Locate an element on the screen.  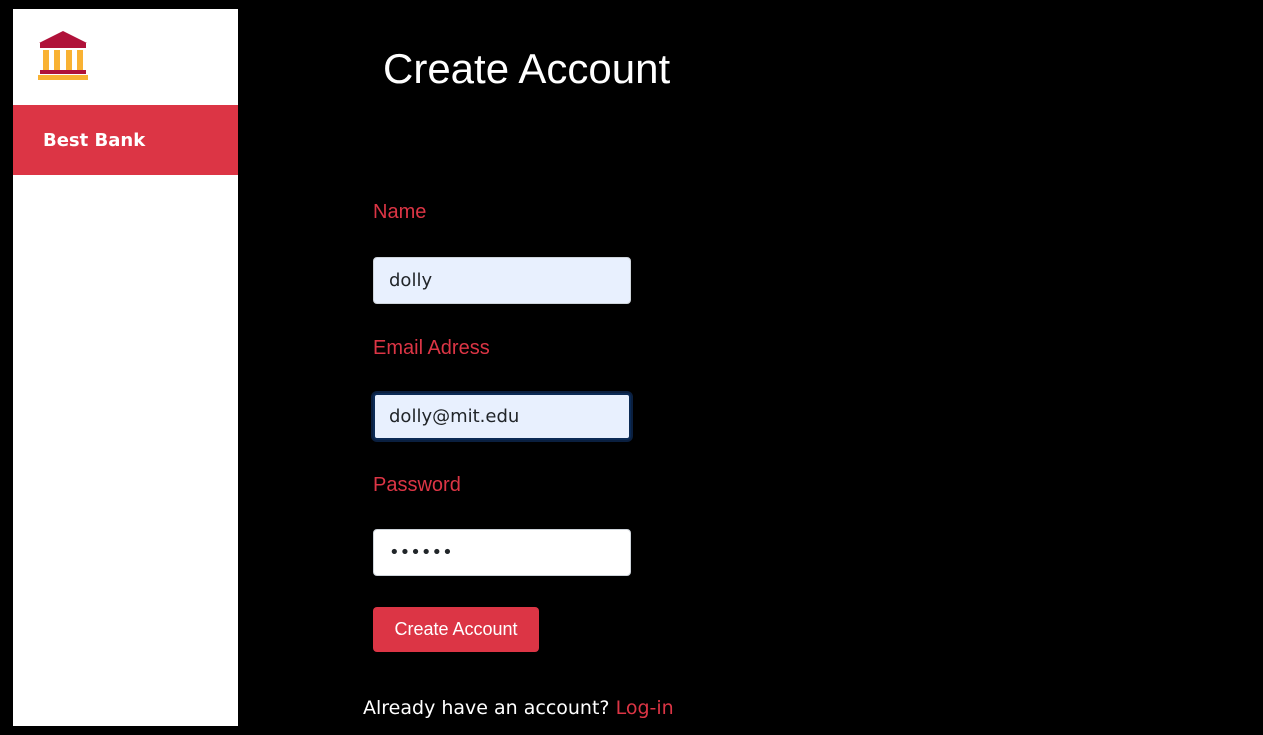
login-link: Log-in is located at coordinates (645, 708).